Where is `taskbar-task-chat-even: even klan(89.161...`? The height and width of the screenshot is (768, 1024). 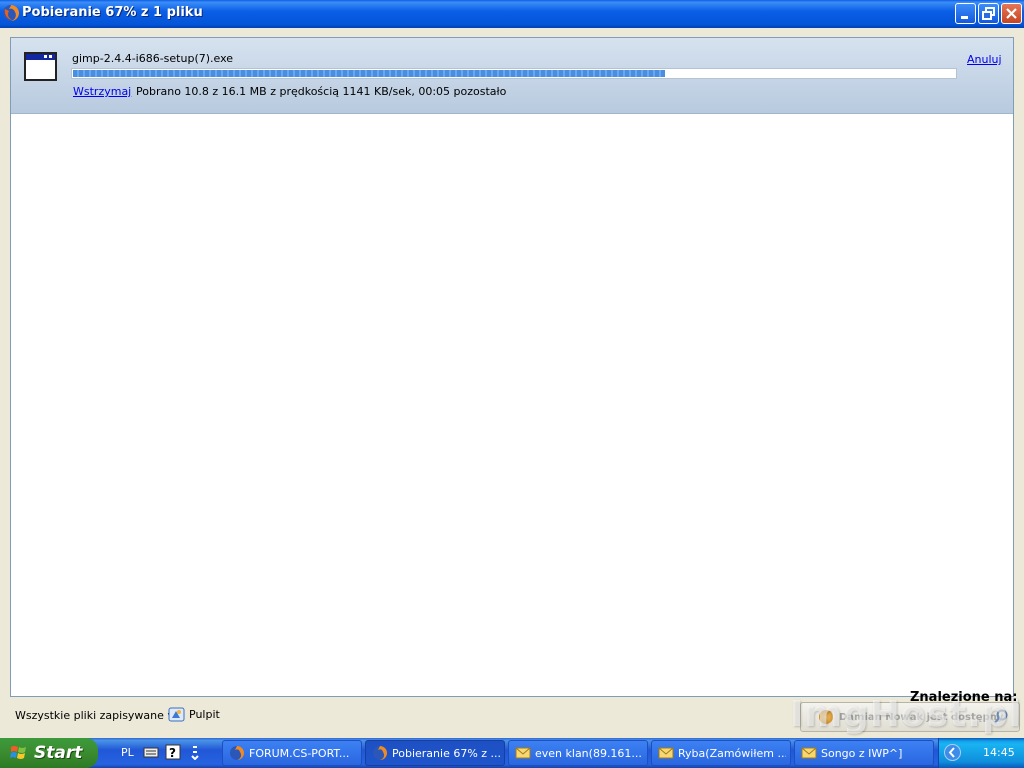
taskbar-task-chat-even: even klan(89.161... is located at coordinates (578, 753).